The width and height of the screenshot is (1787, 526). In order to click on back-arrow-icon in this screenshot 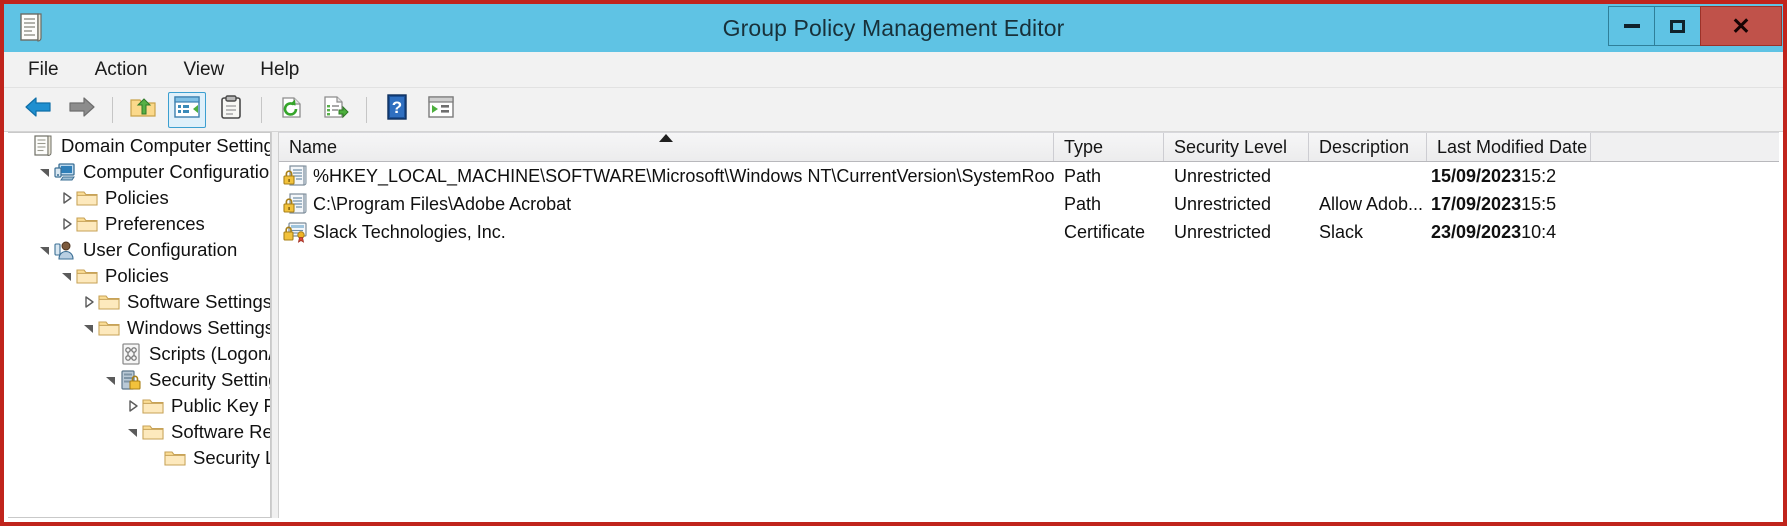, I will do `click(38, 109)`.